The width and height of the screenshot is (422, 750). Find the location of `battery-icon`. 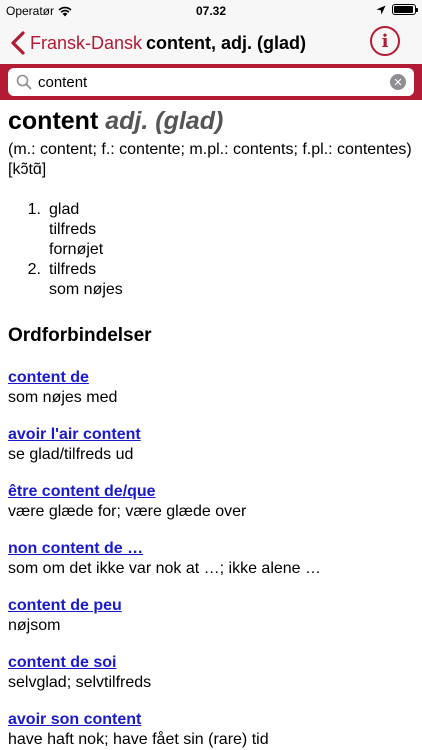

battery-icon is located at coordinates (405, 9).